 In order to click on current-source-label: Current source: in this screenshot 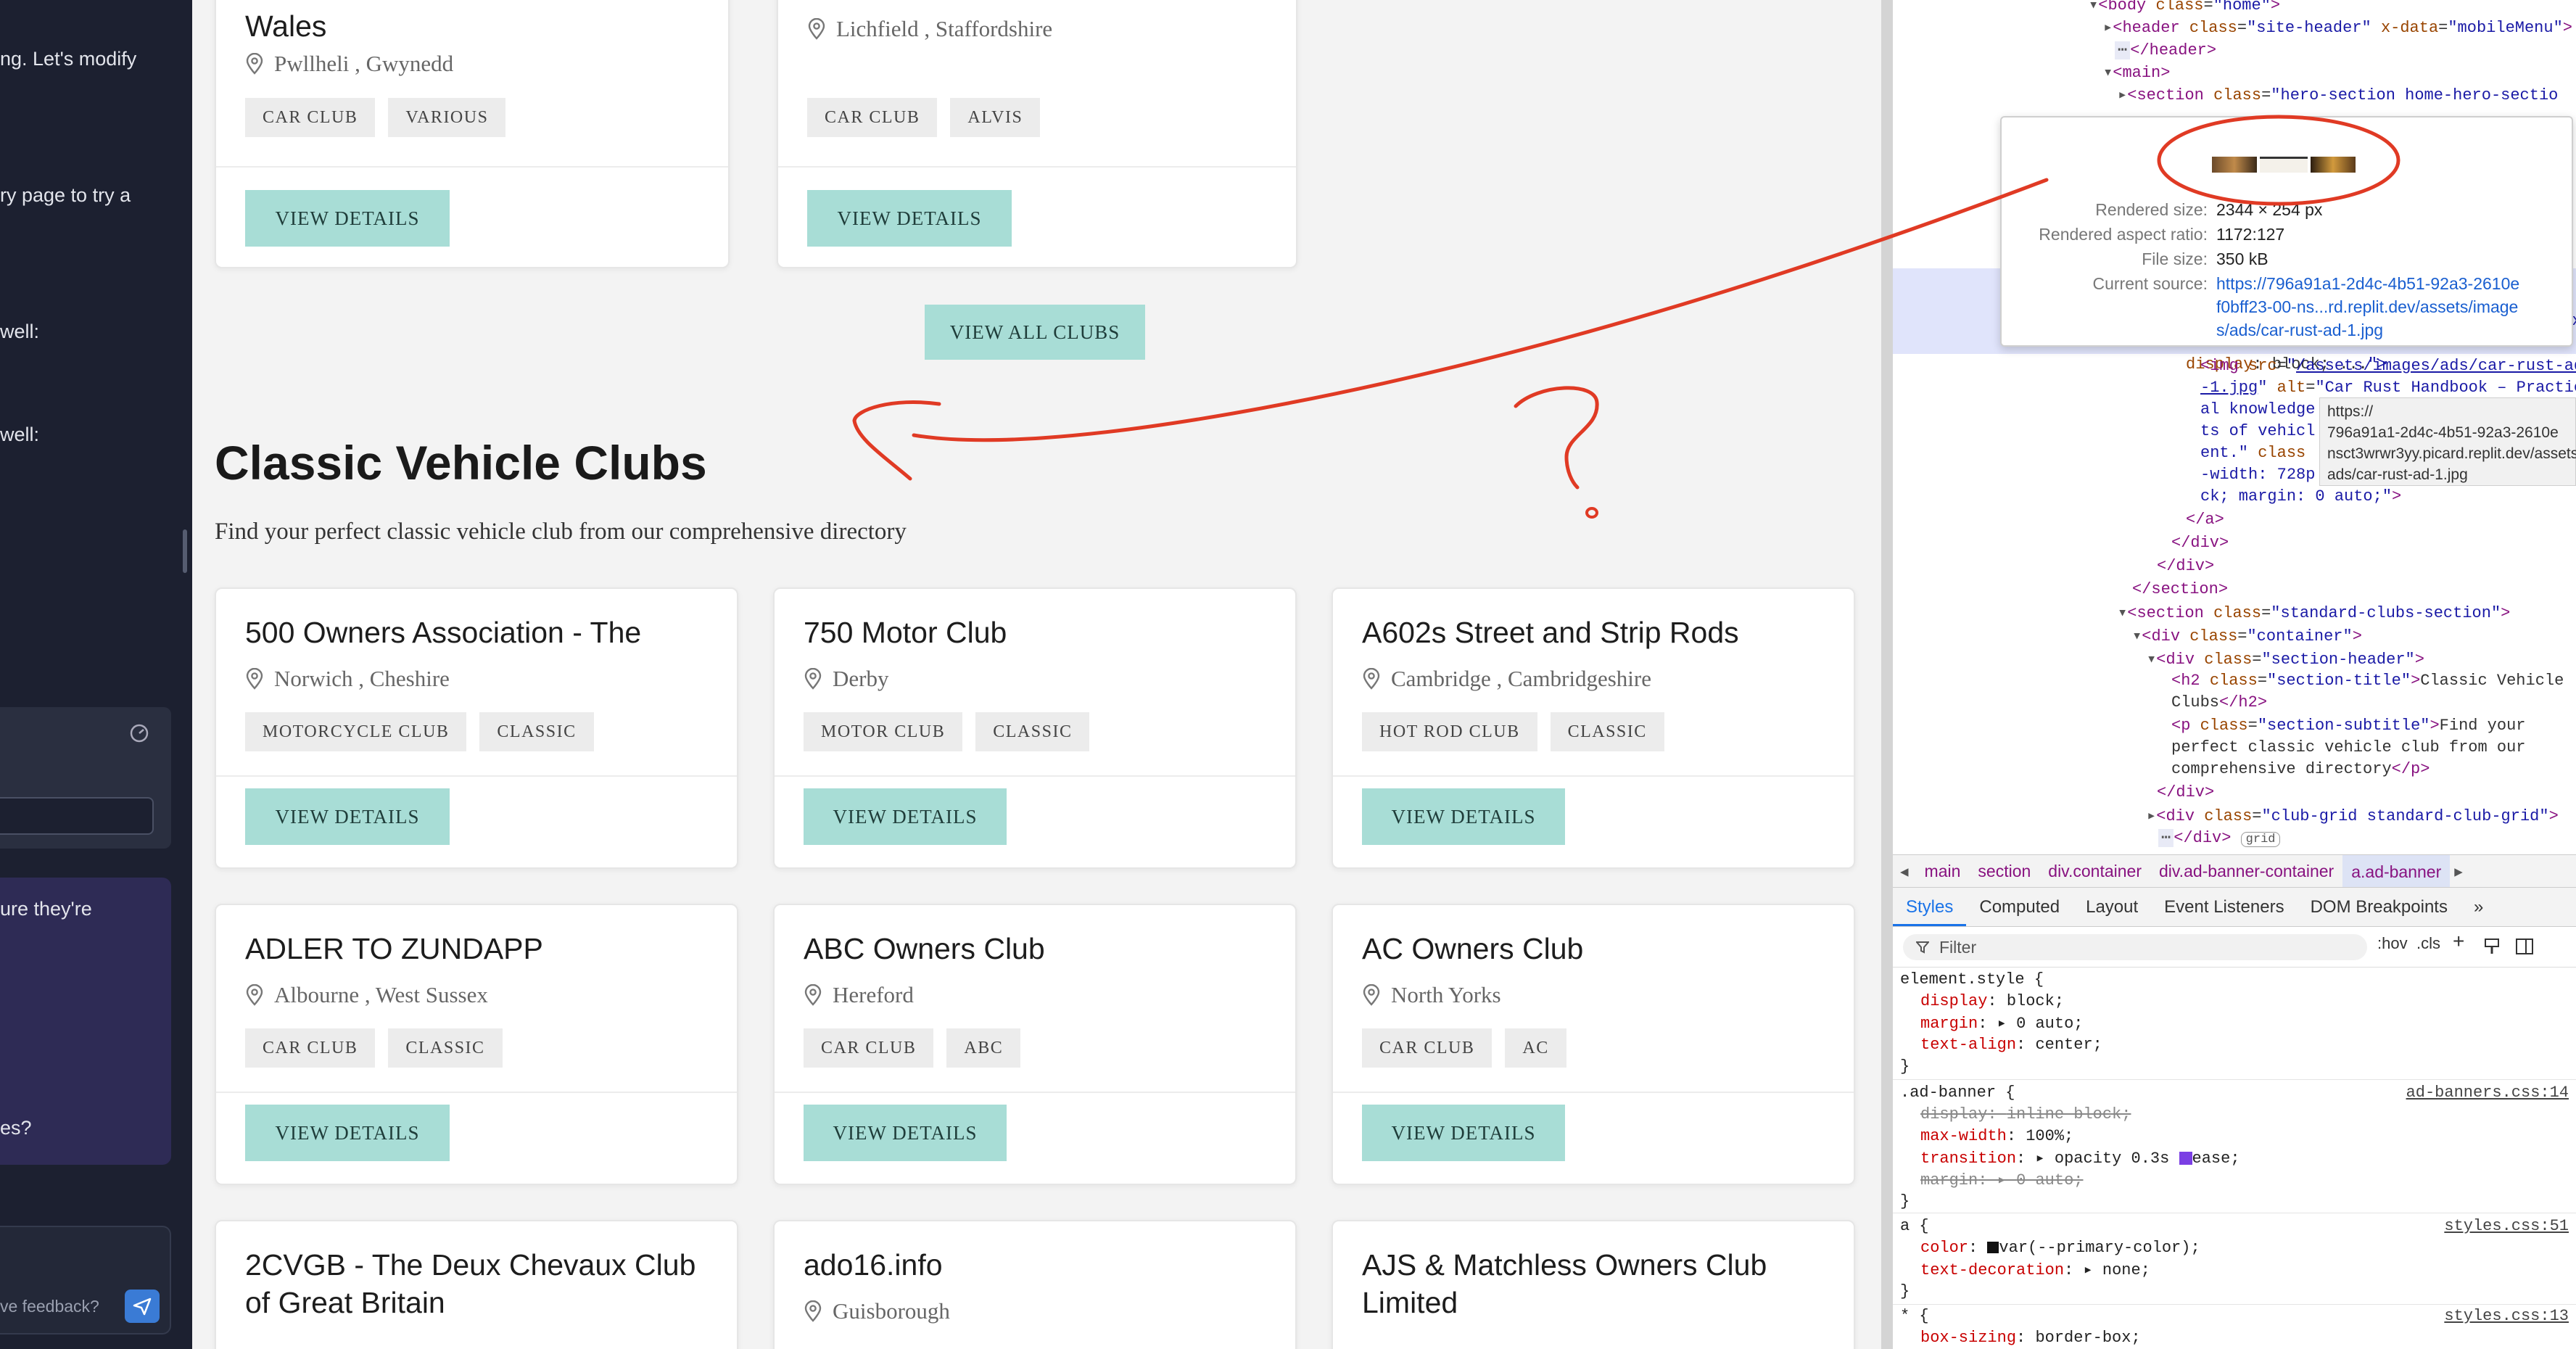, I will do `click(2150, 283)`.